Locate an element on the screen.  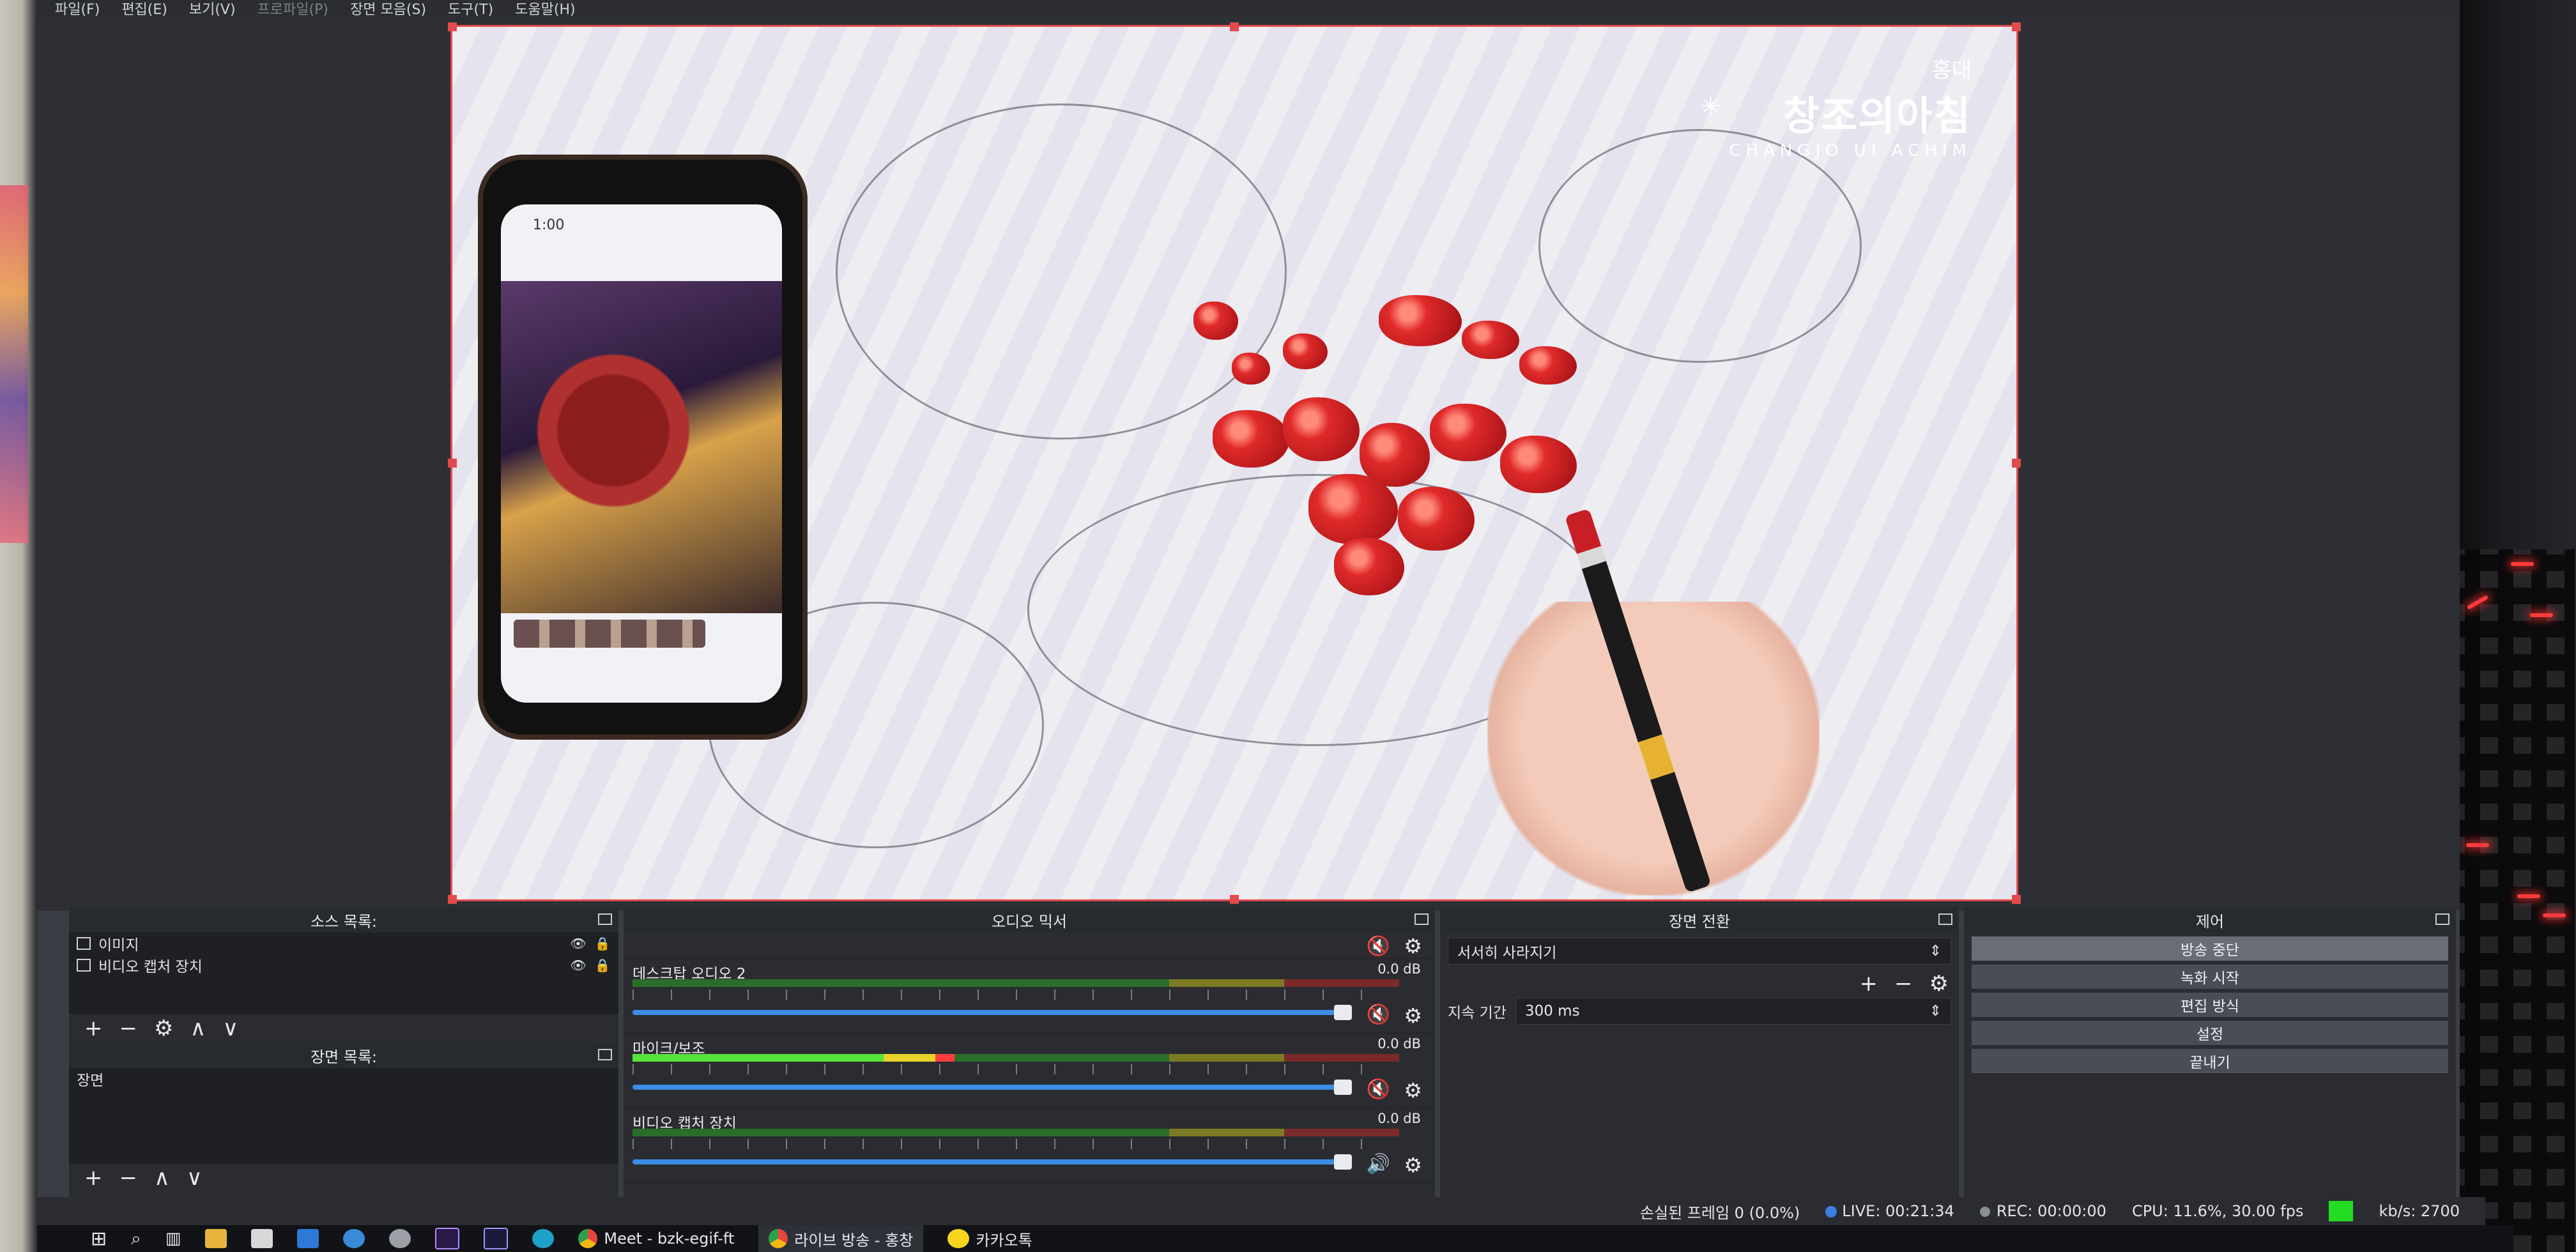
windows-start-icon: ⊞ is located at coordinates (99, 1239).